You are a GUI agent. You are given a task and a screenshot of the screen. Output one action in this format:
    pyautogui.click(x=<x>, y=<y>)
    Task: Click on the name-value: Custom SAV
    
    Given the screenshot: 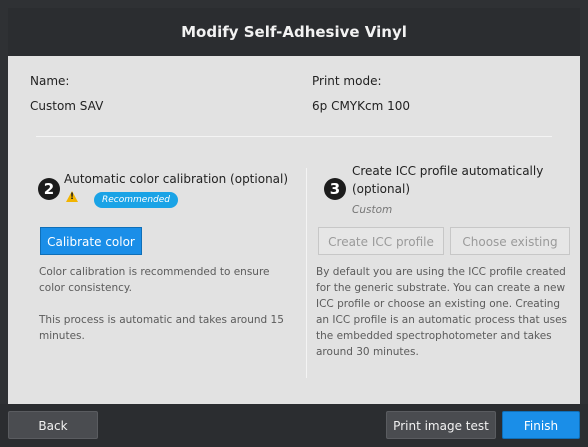 What is the action you would take?
    pyautogui.click(x=67, y=106)
    